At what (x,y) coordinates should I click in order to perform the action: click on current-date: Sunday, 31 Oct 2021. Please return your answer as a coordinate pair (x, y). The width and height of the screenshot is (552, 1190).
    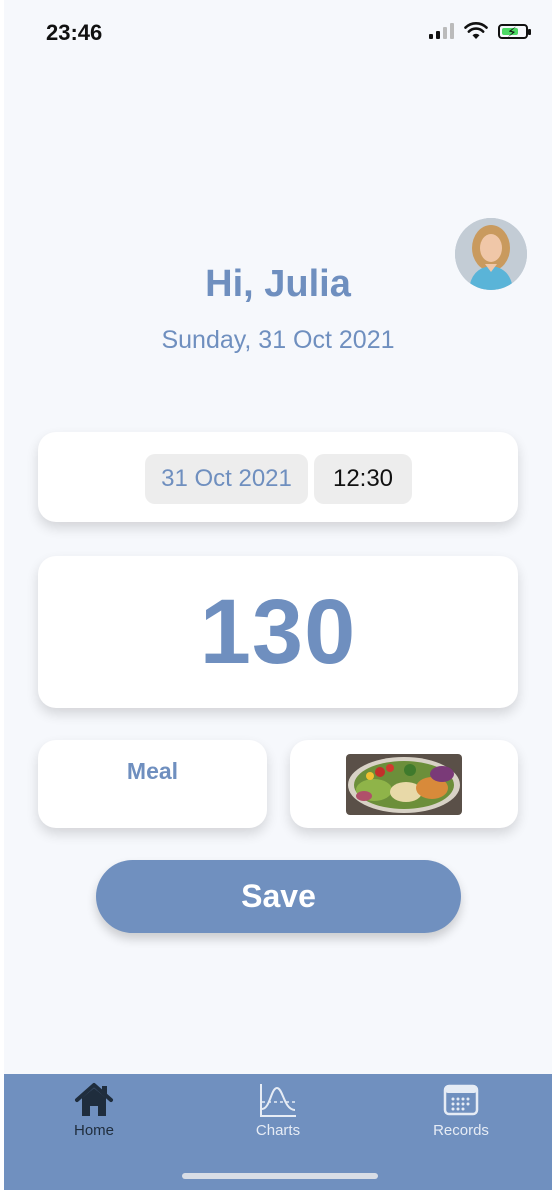
    Looking at the image, I should click on (278, 340).